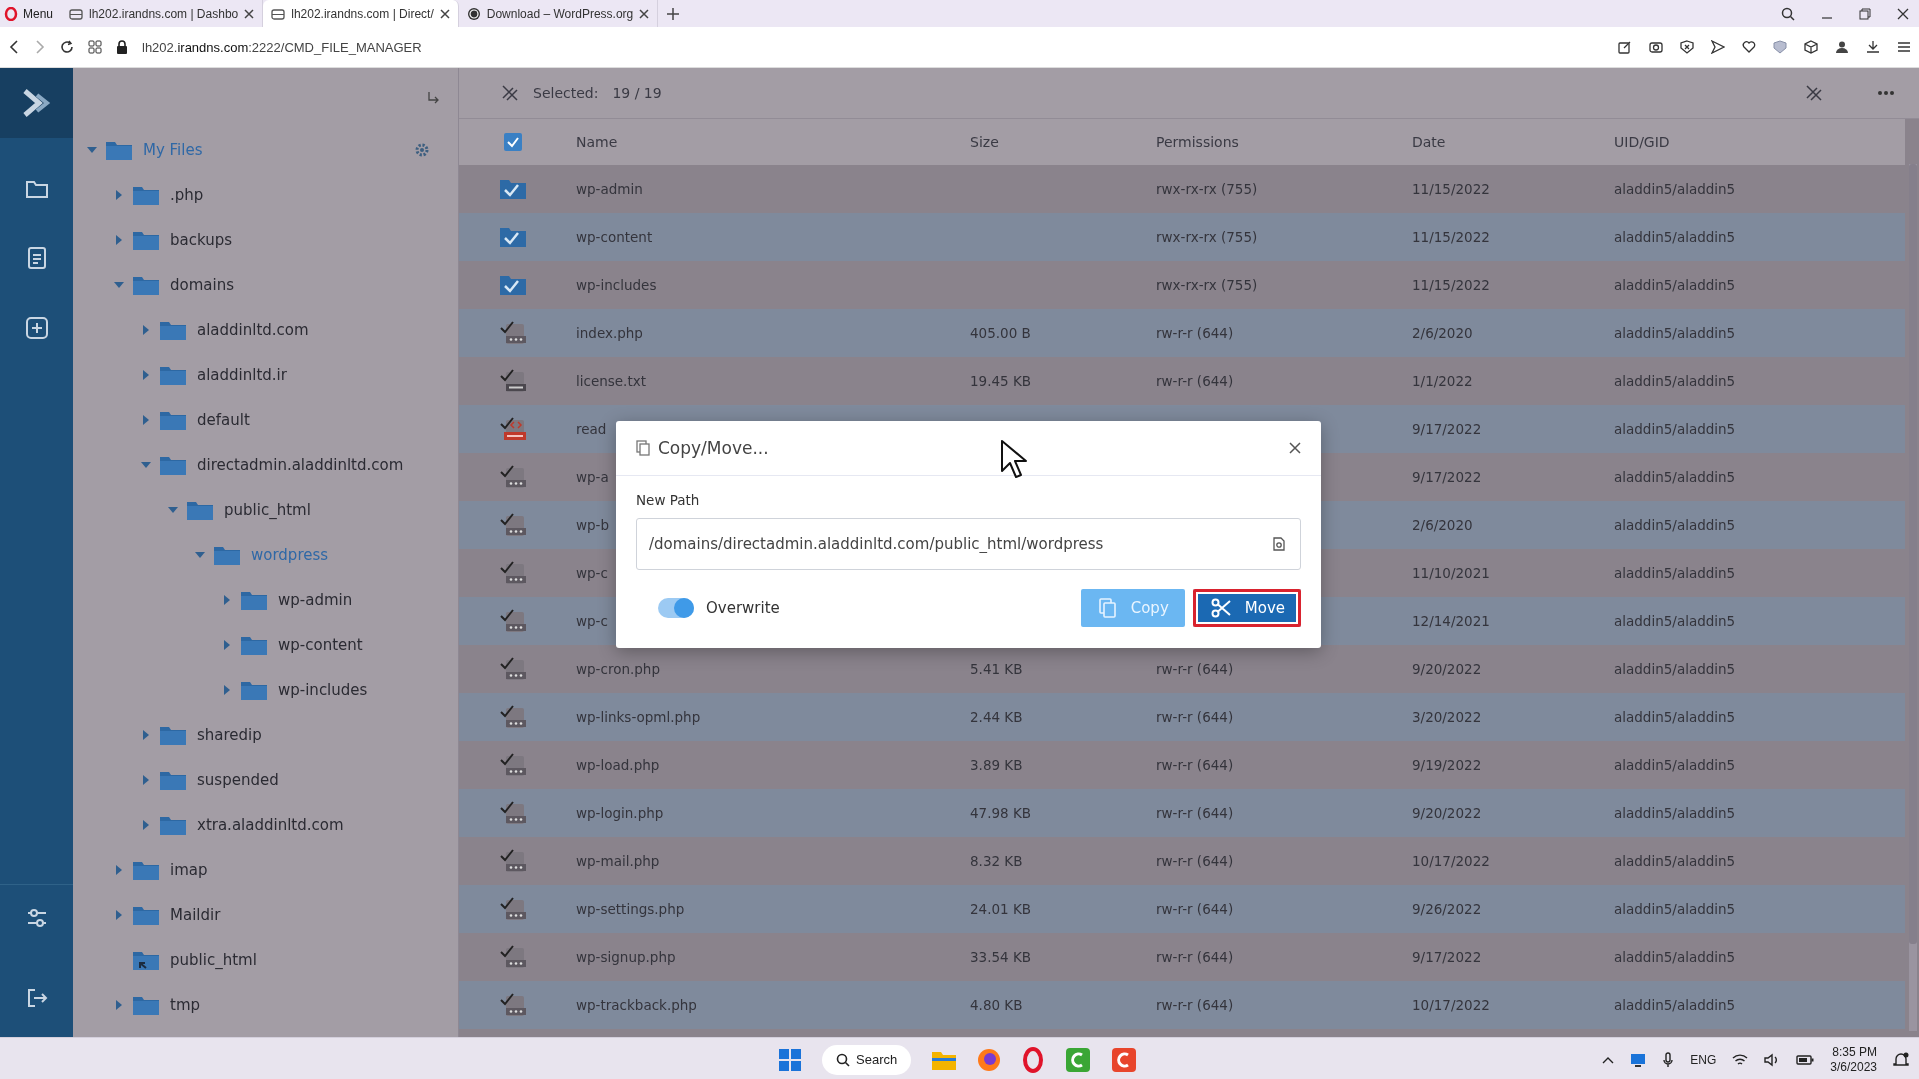 The image size is (1919, 1079). Describe the element at coordinates (615, 237) in the screenshot. I see `table-cell-text: wp-content` at that location.